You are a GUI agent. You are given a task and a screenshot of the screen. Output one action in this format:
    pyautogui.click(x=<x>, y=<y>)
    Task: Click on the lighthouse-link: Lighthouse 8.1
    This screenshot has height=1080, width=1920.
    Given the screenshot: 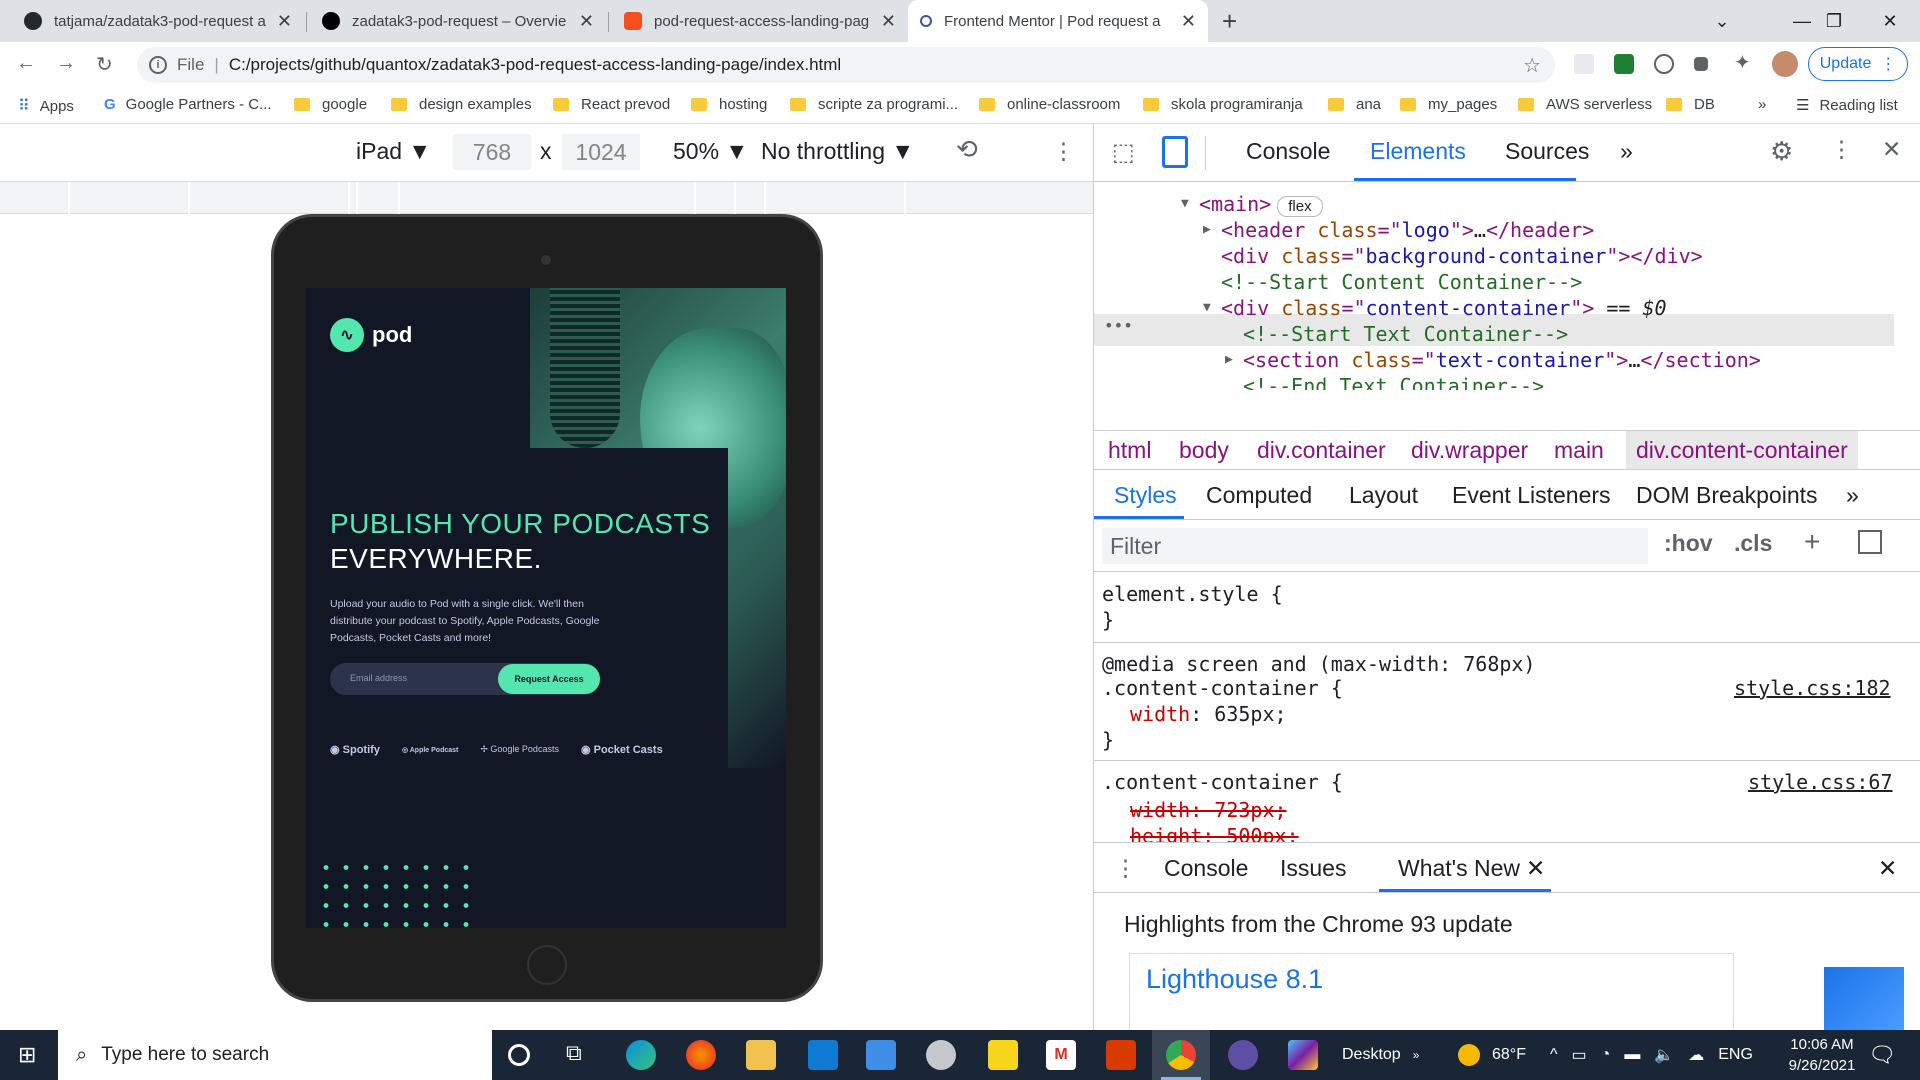 What is the action you would take?
    pyautogui.click(x=1234, y=979)
    